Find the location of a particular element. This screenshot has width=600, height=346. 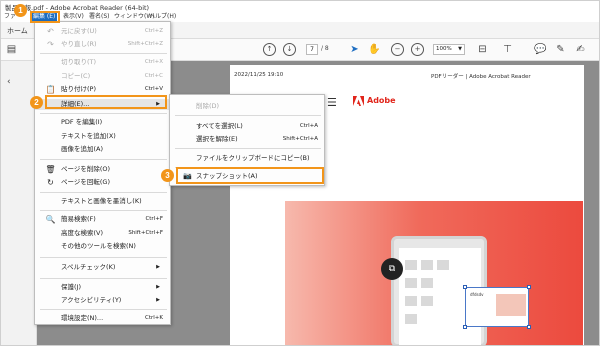

submenu-item-delete: 削除(D) is located at coordinates (247, 106).